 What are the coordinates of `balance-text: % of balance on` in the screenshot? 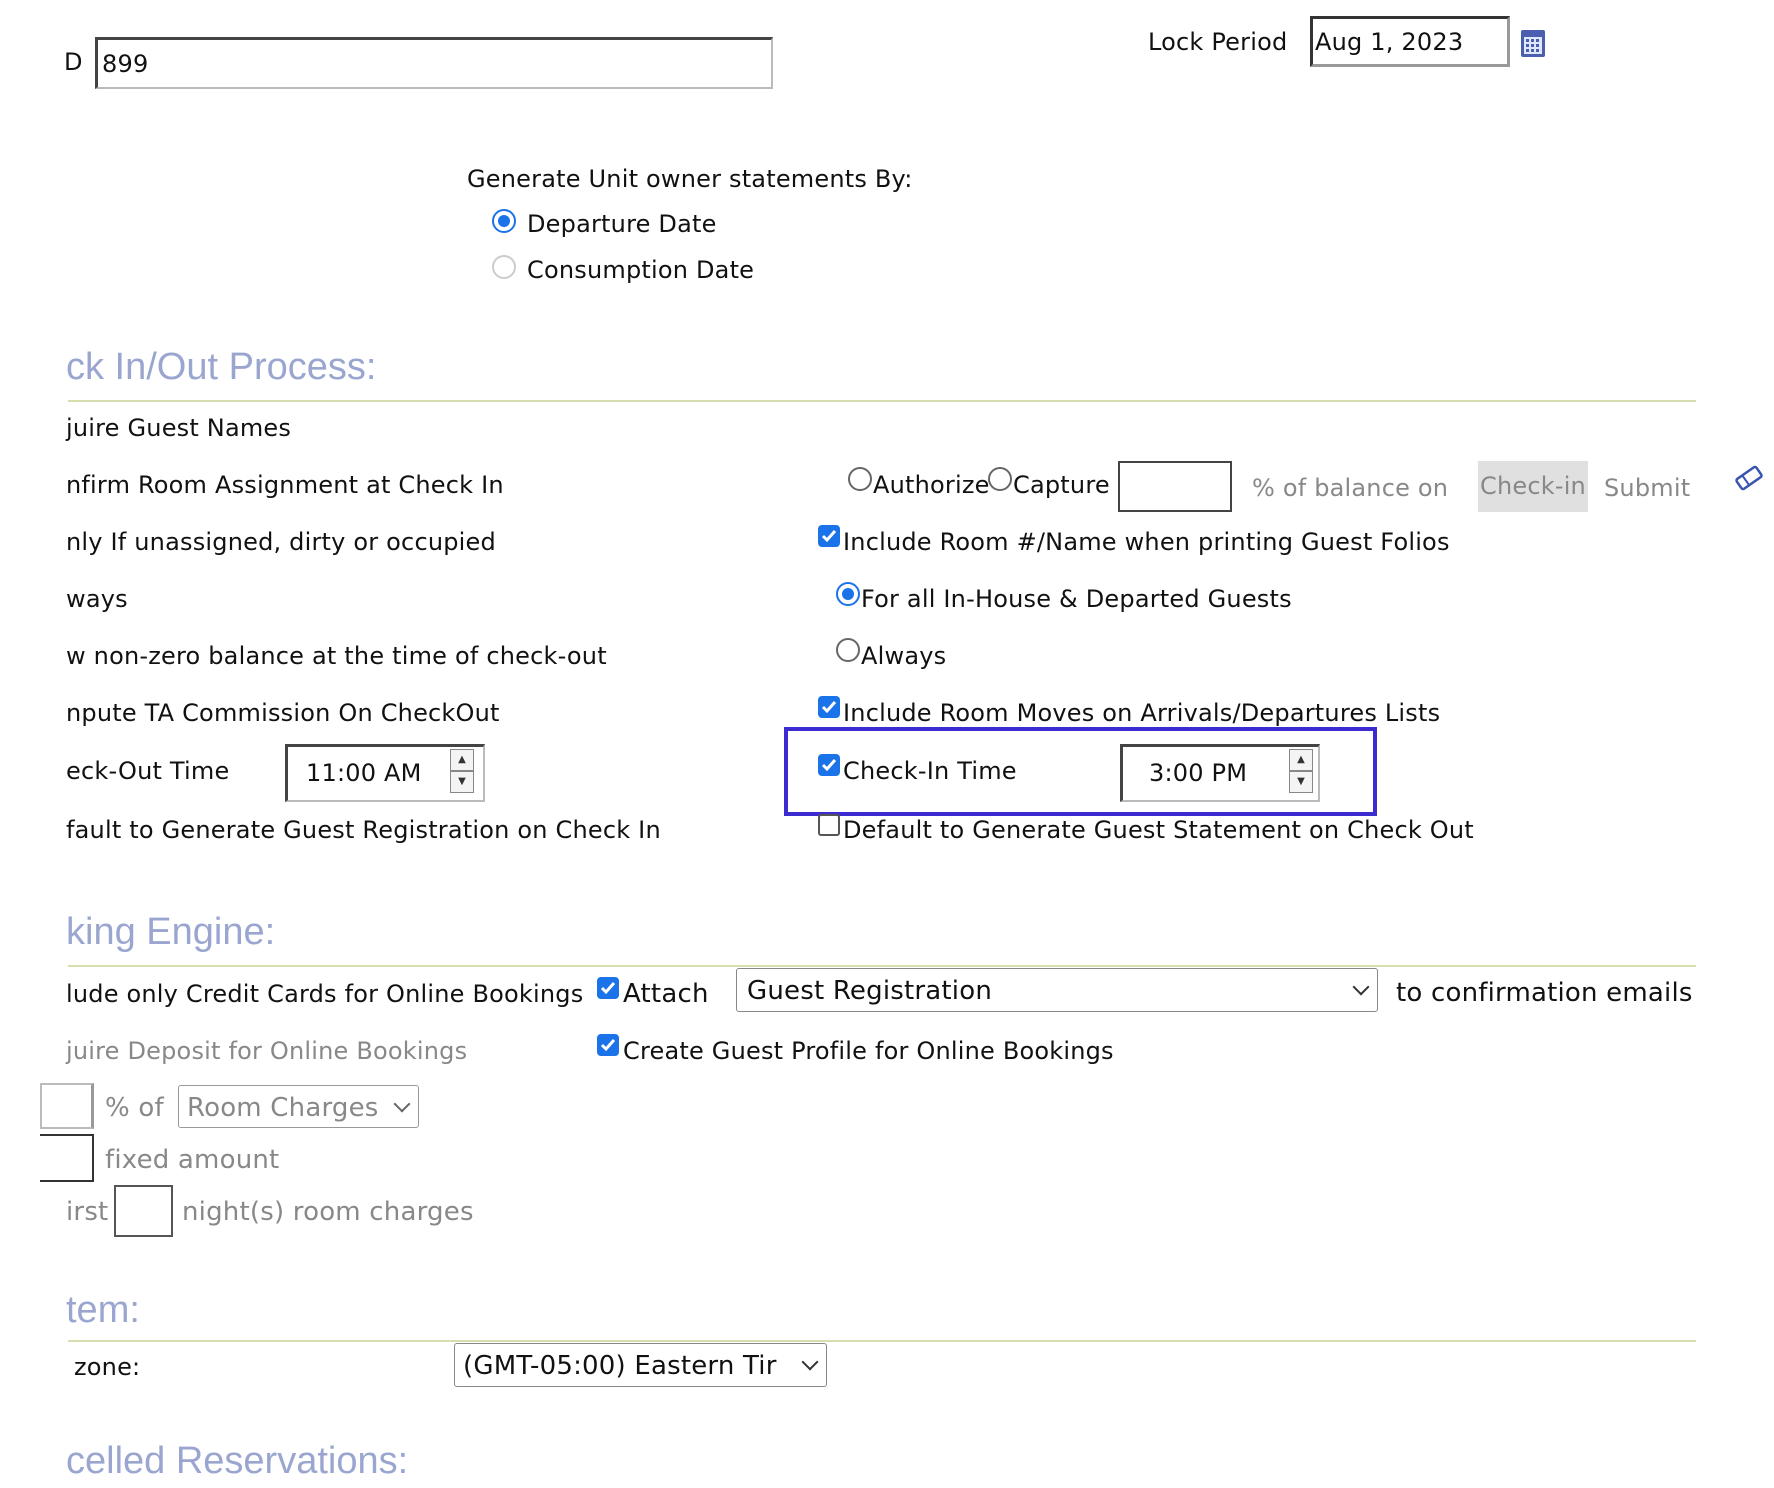 It's located at (1350, 488).